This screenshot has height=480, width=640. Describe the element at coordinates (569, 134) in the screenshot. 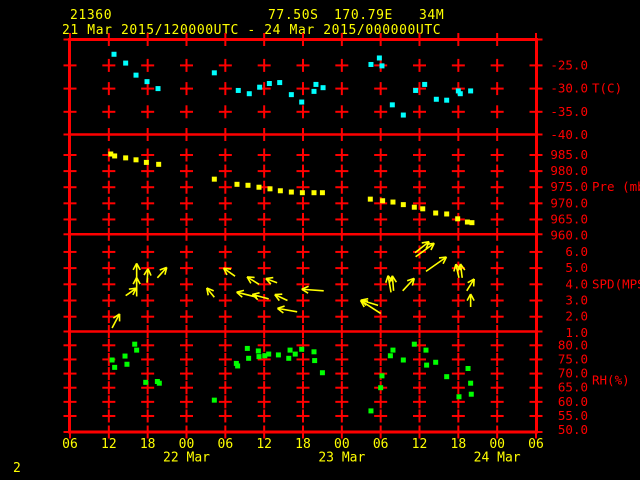

I see `svg-text: -40.0` at that location.